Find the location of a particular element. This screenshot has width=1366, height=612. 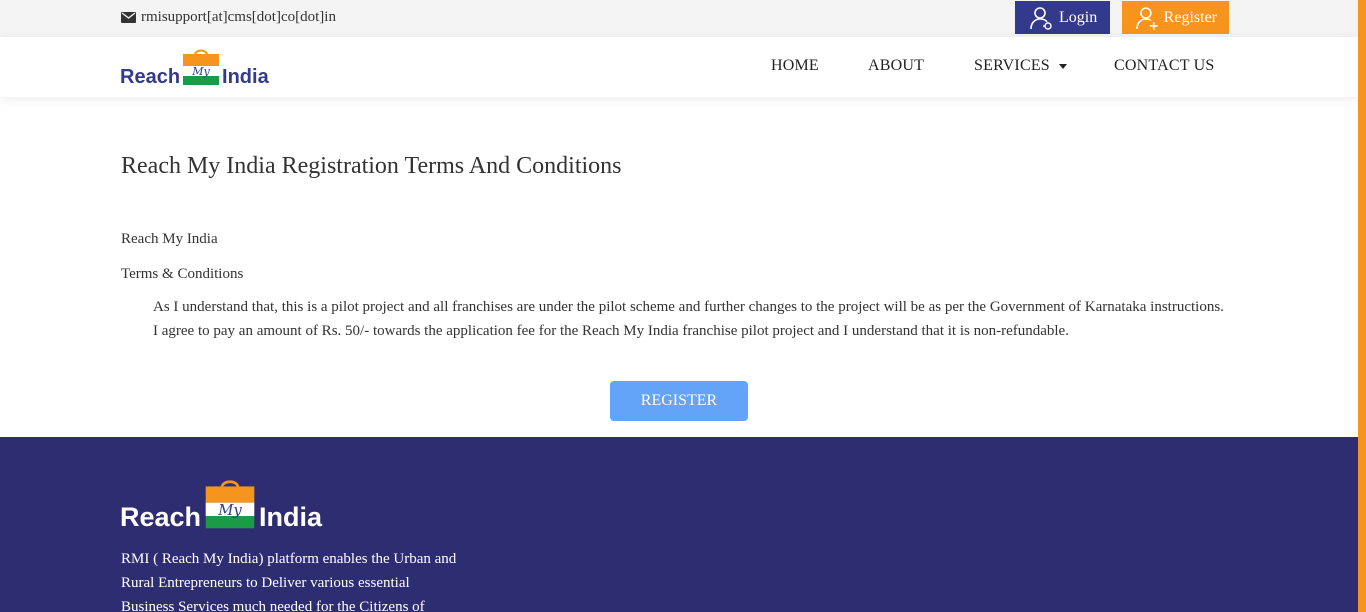

user-add-icon is located at coordinates (1147, 18).